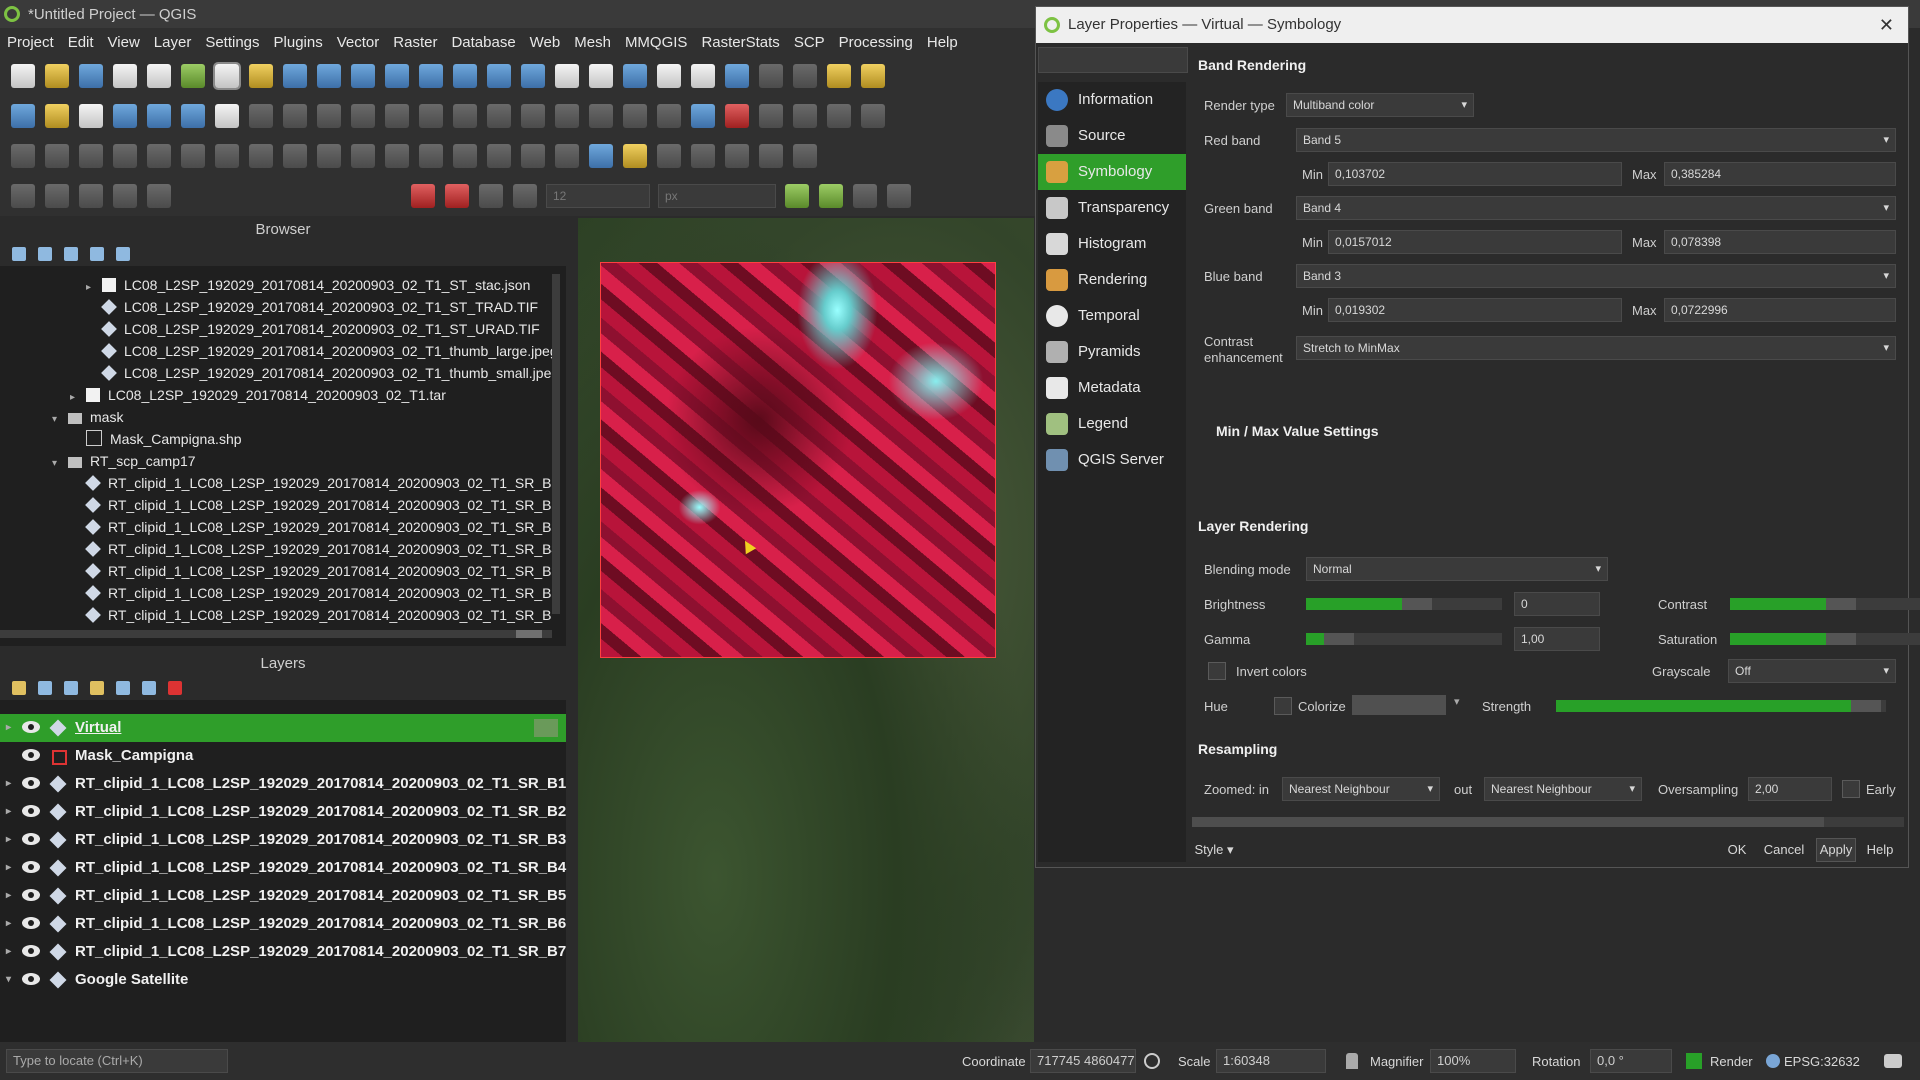 This screenshot has width=1920, height=1080. I want to click on nav-metadata: Metadata, so click(1112, 388).